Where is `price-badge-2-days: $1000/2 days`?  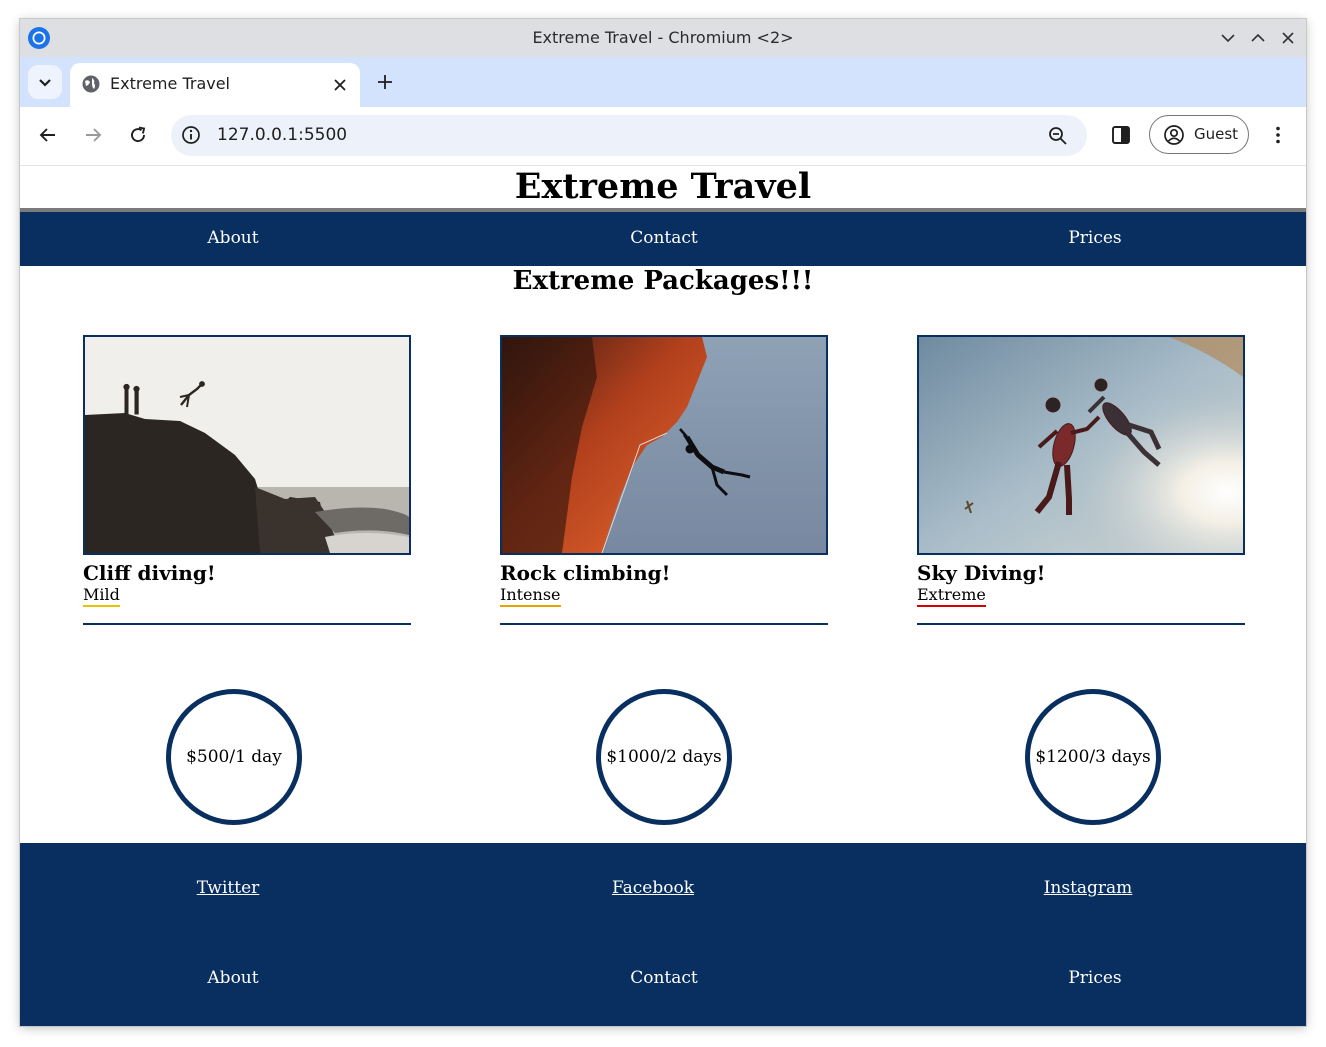
price-badge-2-days: $1000/2 days is located at coordinates (664, 757).